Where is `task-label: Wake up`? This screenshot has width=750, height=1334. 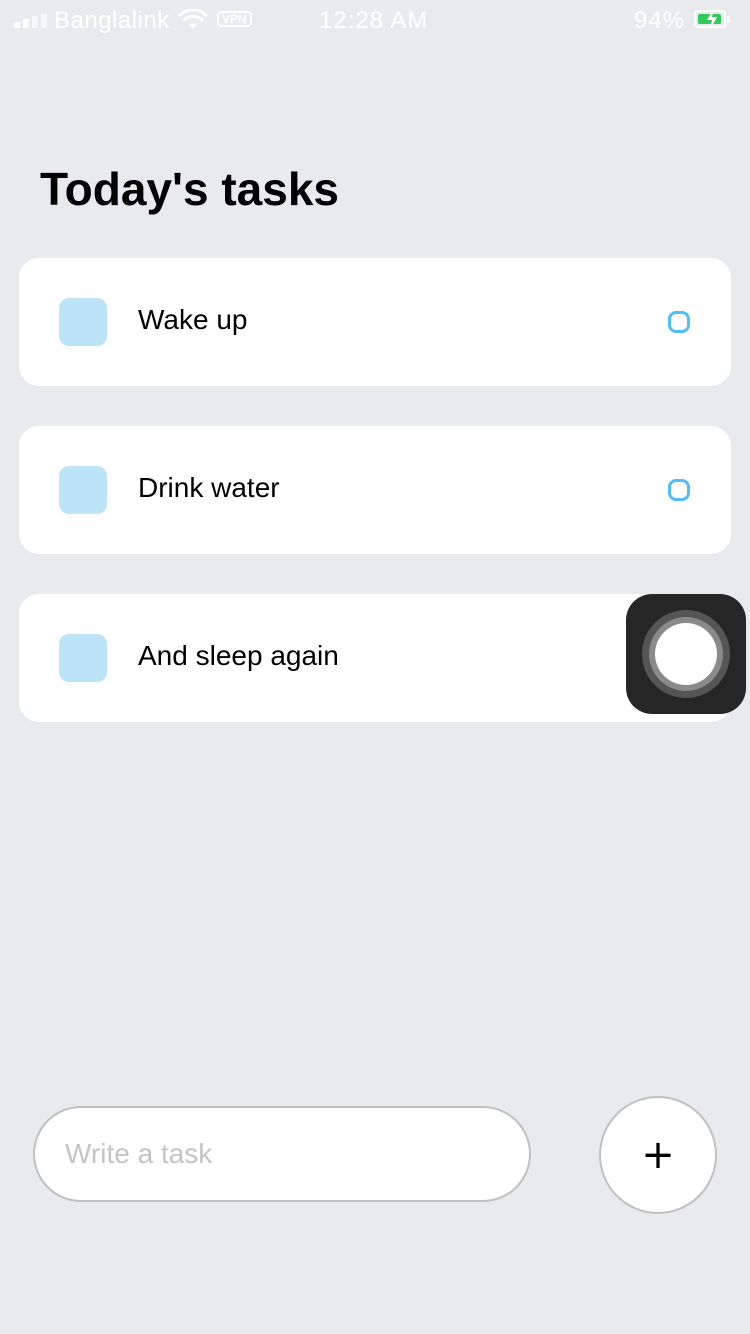
task-label: Wake up is located at coordinates (193, 319).